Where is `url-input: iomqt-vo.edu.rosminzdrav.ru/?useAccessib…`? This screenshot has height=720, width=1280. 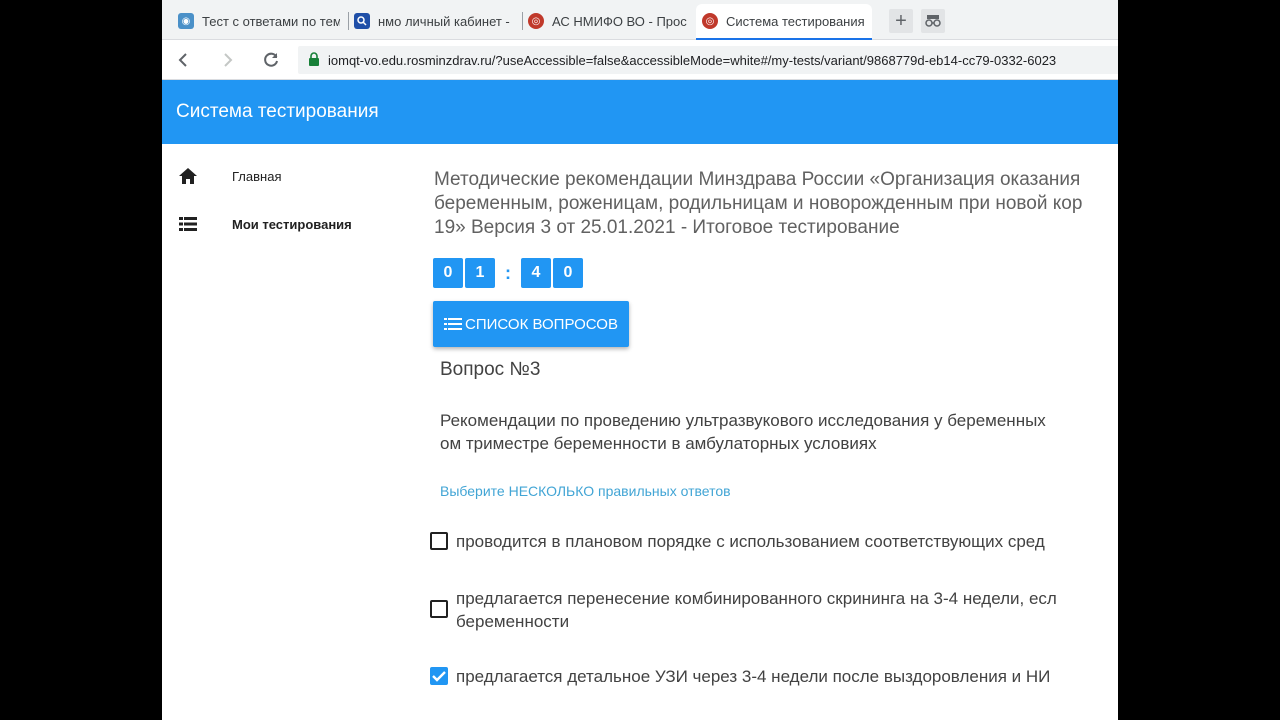 url-input: iomqt-vo.edu.rosminzdrav.ru/?useAccessib… is located at coordinates (708, 60).